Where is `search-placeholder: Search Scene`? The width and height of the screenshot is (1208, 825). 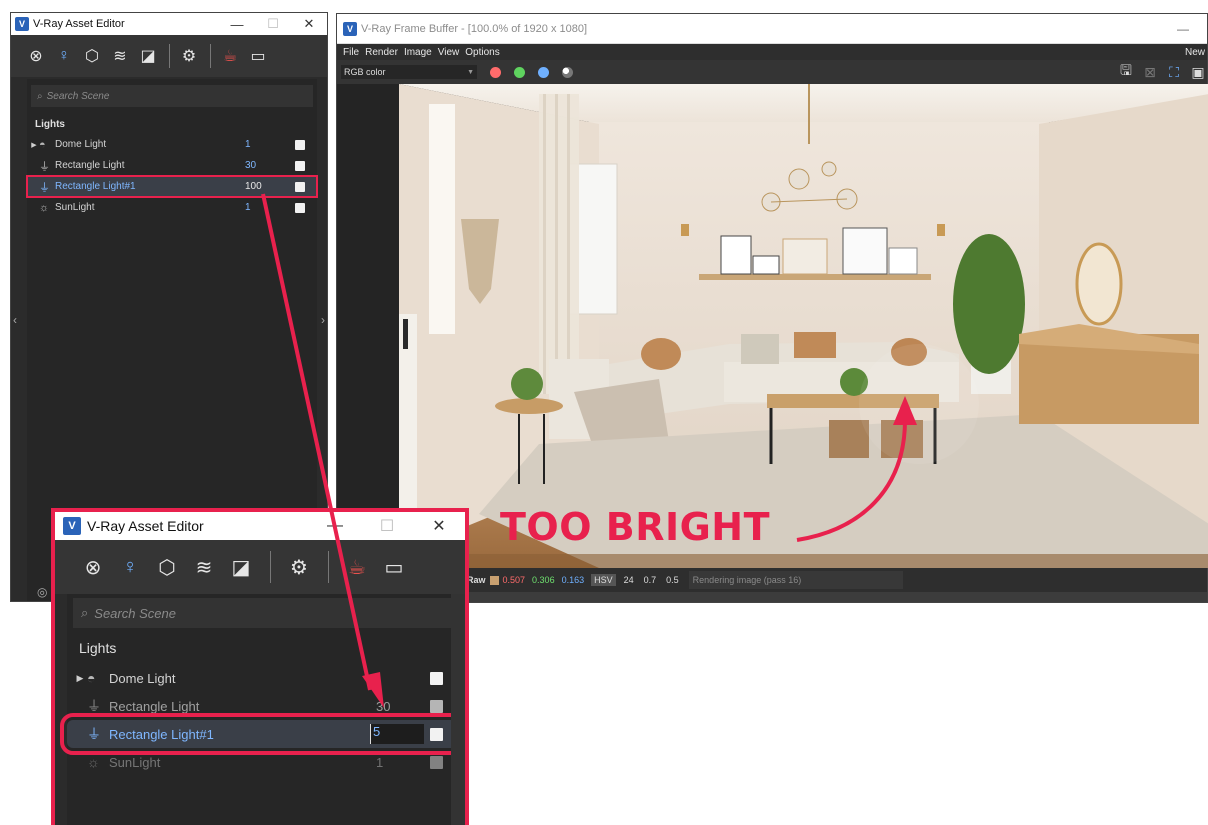
search-placeholder: Search Scene is located at coordinates (135, 613).